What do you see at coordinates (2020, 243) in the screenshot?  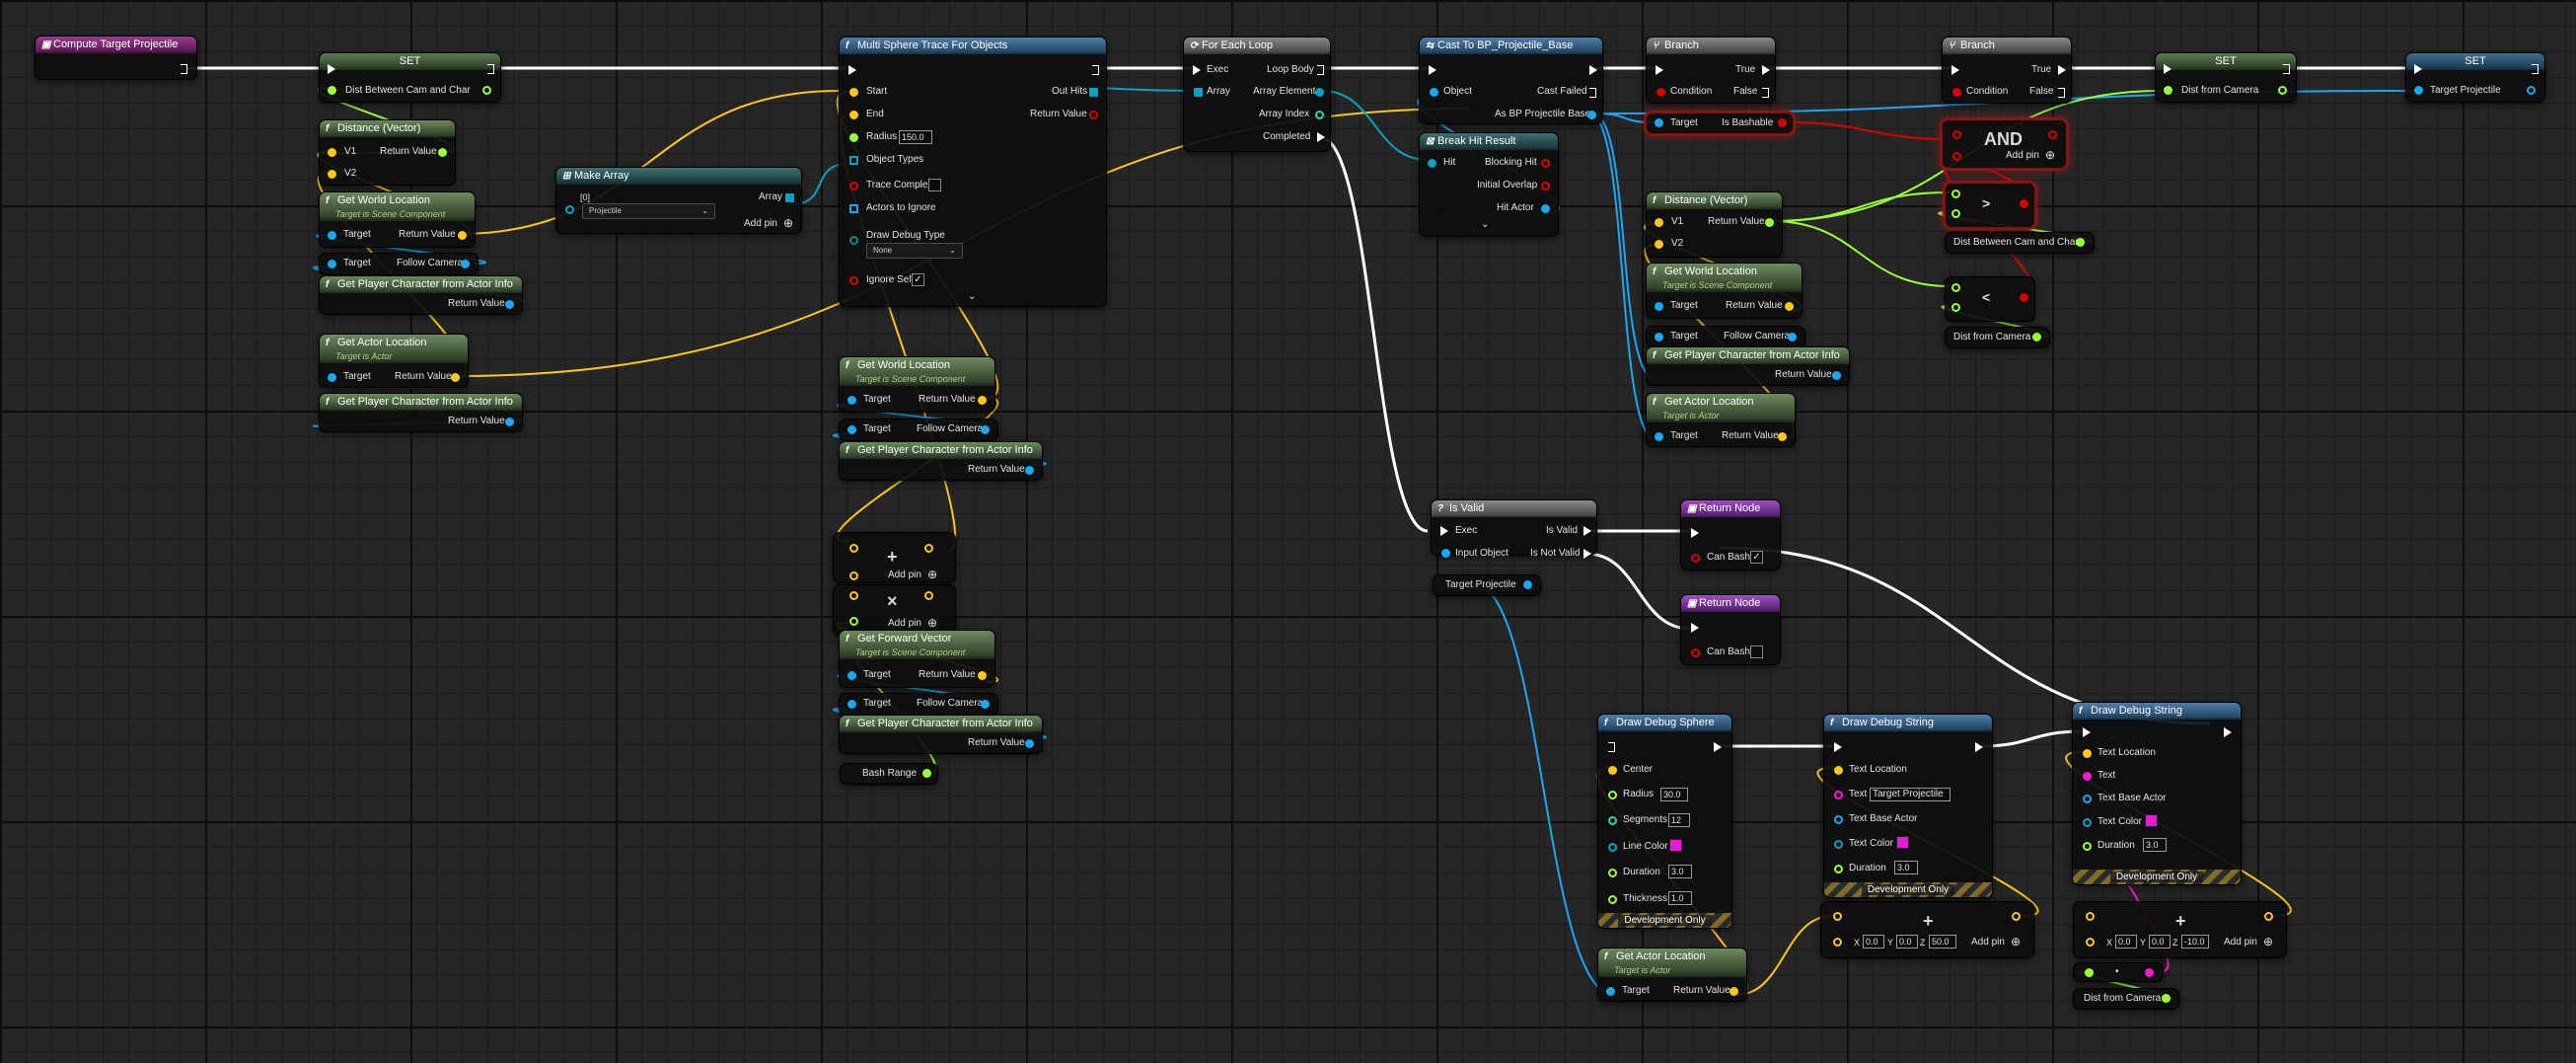 I see `dist-between-cam-and-char-getter: Dist Between Cam and Char` at bounding box center [2020, 243].